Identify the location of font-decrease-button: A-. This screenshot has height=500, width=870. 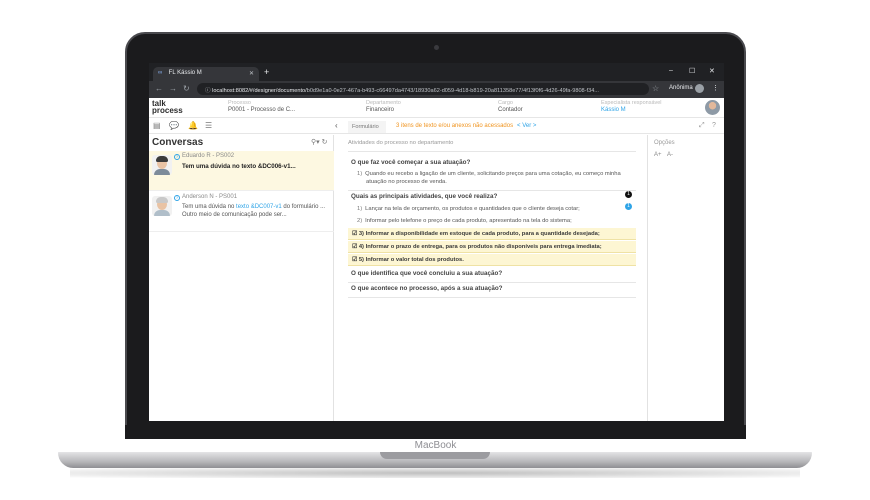
(670, 155).